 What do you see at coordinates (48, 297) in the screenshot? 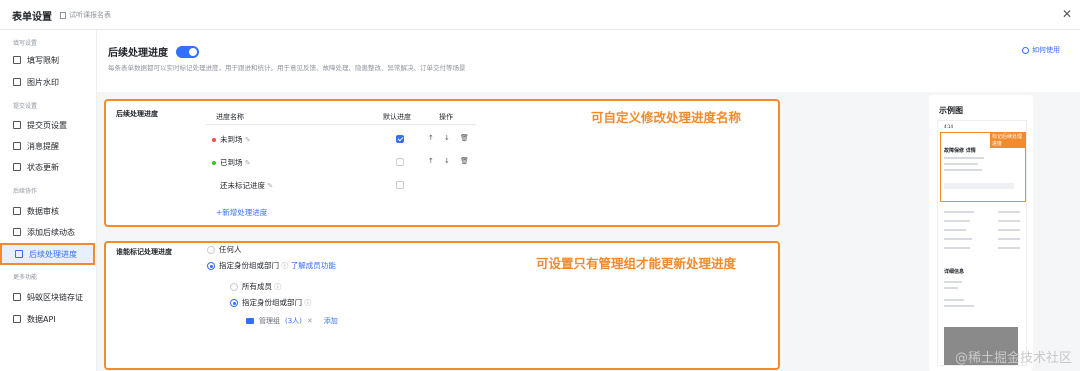
I see `sidebar-item-blockchain: 蚂蚁区块链存证` at bounding box center [48, 297].